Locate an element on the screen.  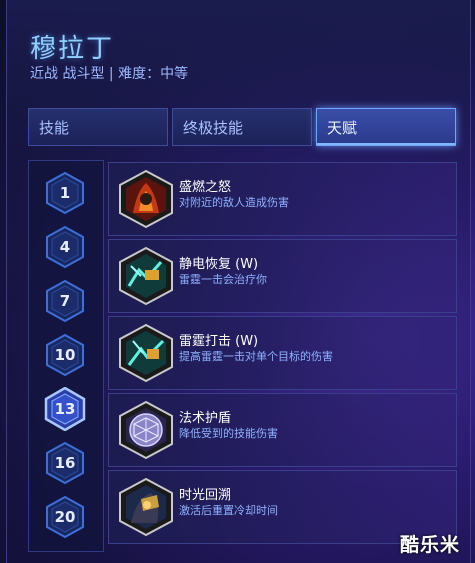
level-label: 16 is located at coordinates (65, 463).